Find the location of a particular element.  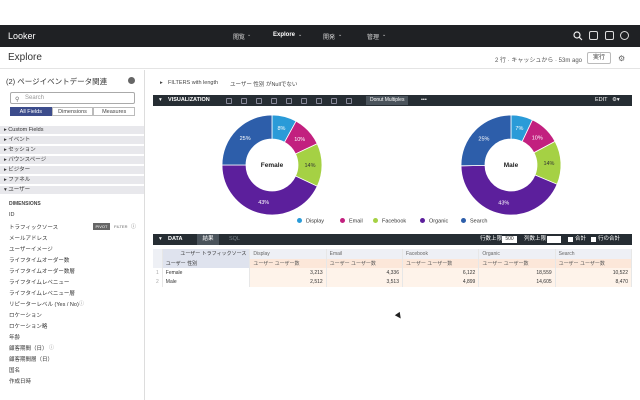

field-item: ロケーション is located at coordinates (25, 315).